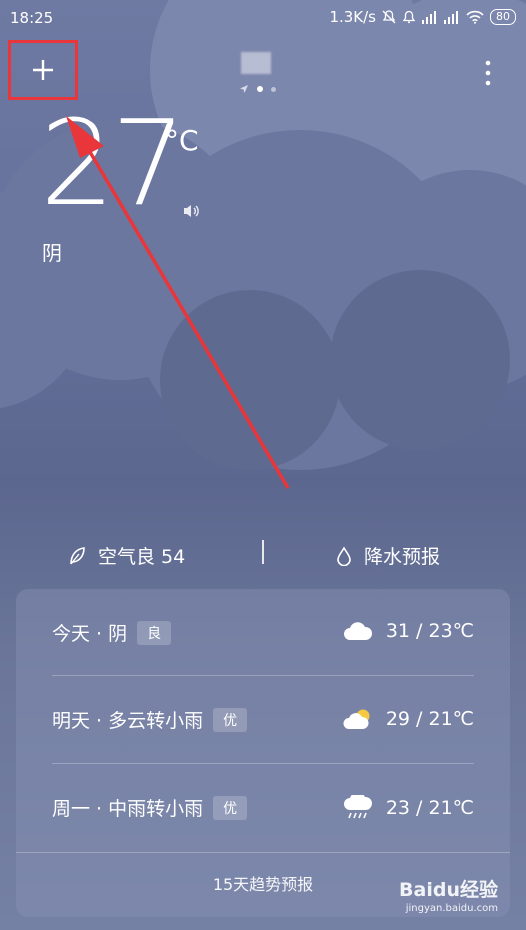 This screenshot has height=930, width=526. Describe the element at coordinates (389, 17) in the screenshot. I see `mute-bell-icon` at that location.